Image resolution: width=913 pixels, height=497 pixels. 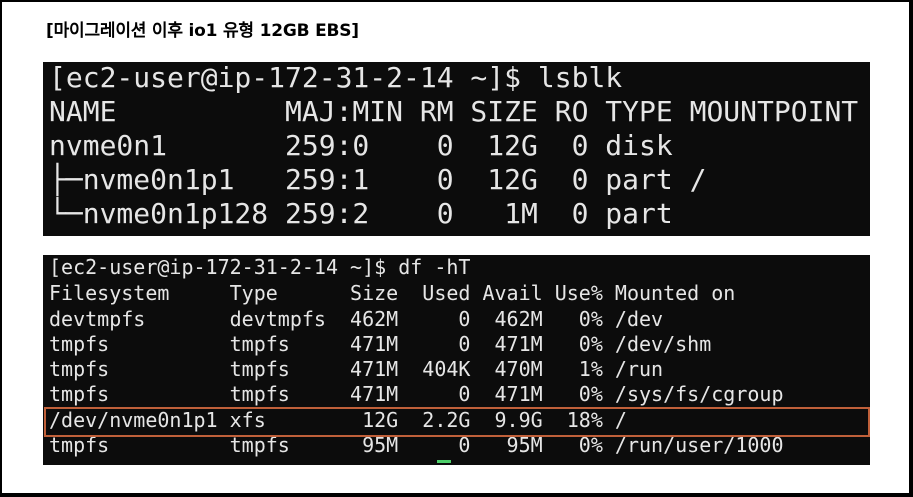 What do you see at coordinates (202, 31) in the screenshot?
I see `caption-title: [마이그레이션 이후 io1 유형 12GB EBS]` at bounding box center [202, 31].